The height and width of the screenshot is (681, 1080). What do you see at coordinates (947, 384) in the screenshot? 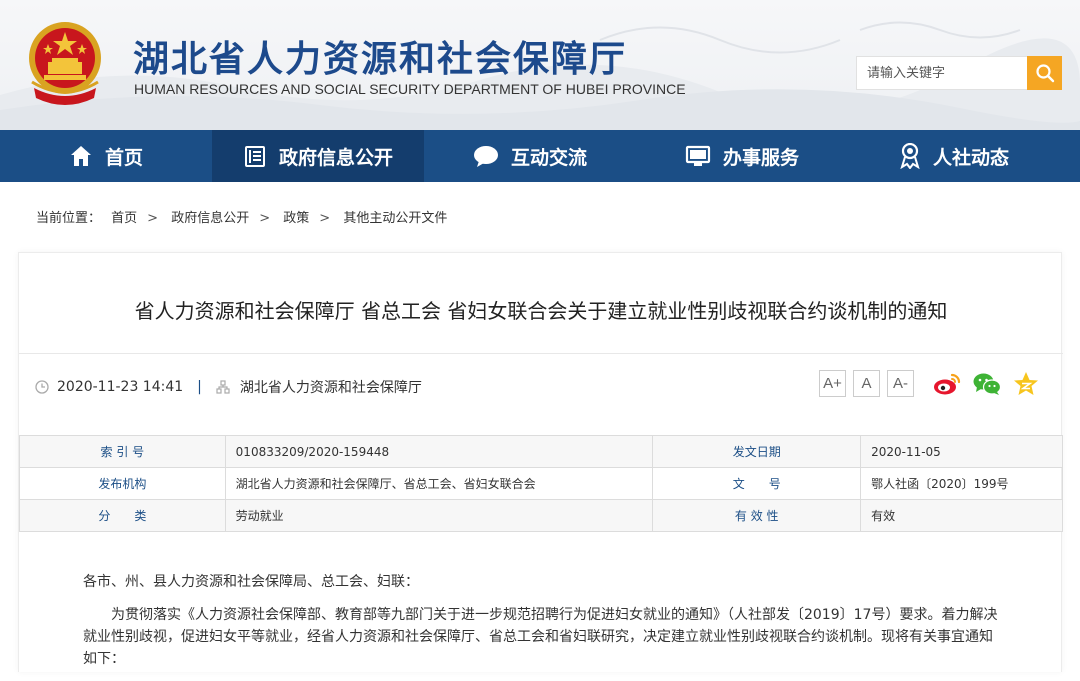
I see `weibo-icon` at bounding box center [947, 384].